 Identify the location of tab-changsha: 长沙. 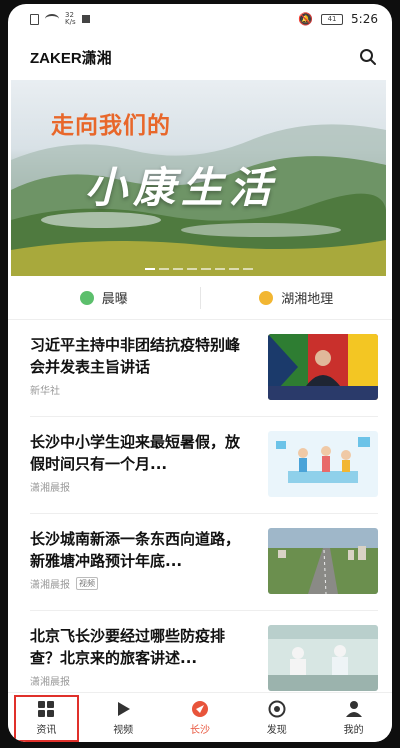
(200, 717).